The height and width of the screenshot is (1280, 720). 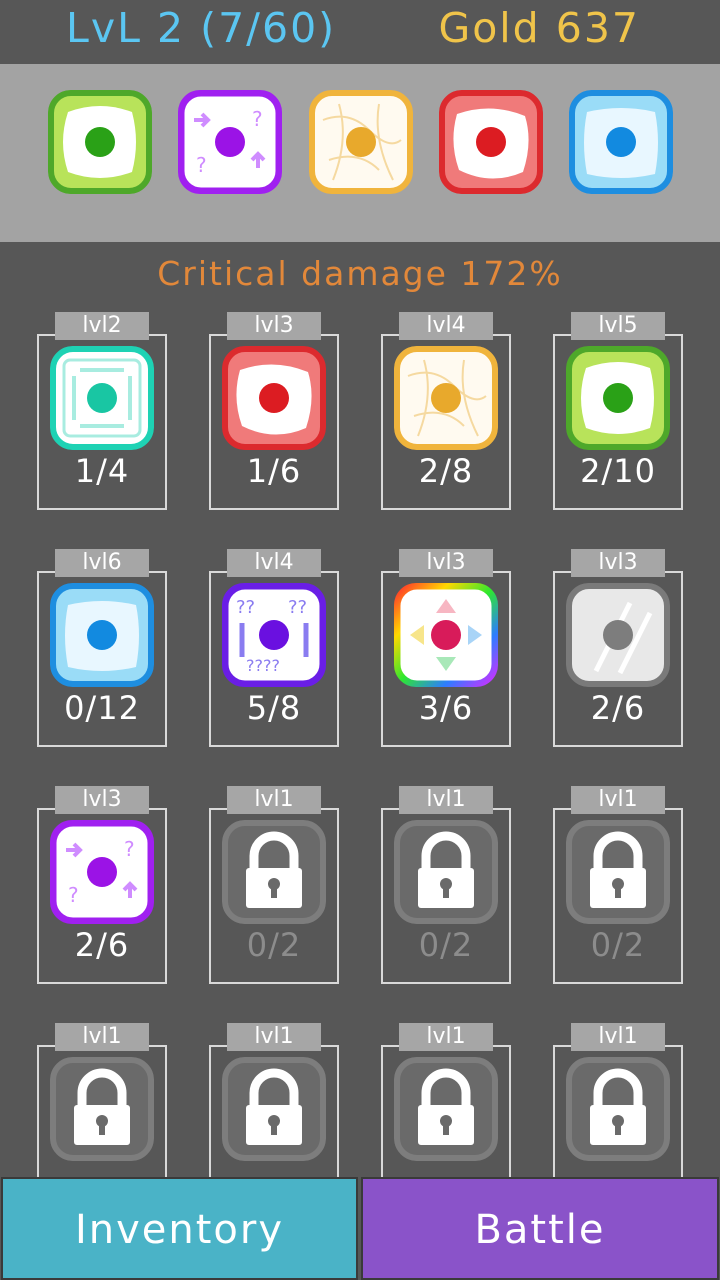 I want to click on grey-die-icon, so click(x=618, y=635).